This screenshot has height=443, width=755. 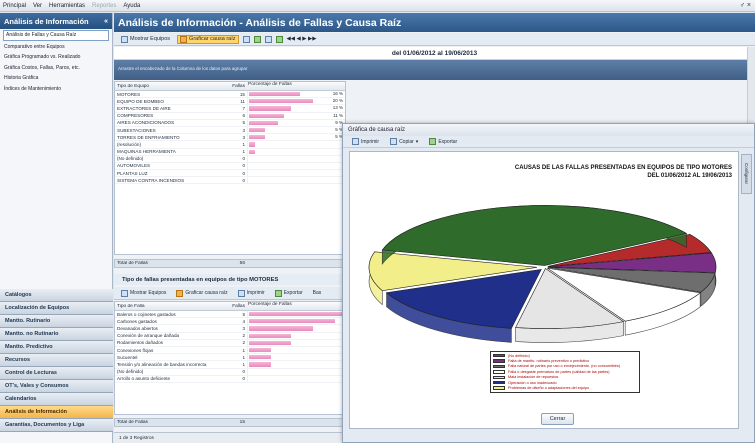 What do you see at coordinates (251, 293) in the screenshot?
I see `sub-print-button: Imprimir` at bounding box center [251, 293].